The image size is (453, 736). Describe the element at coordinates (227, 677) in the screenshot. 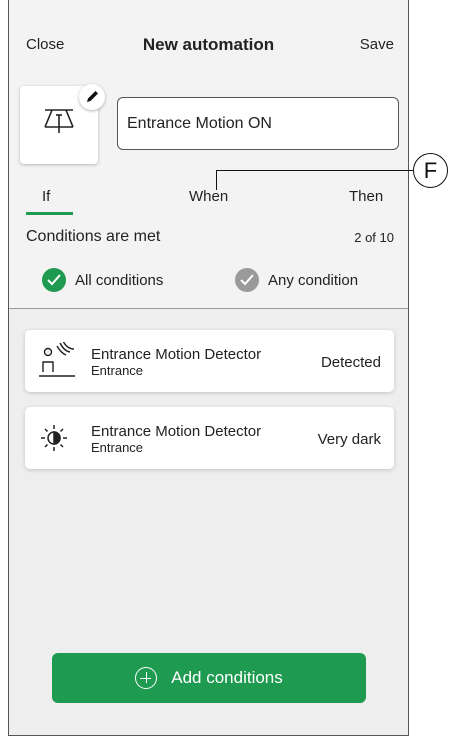

I see `add-conditions-label: Add conditions` at that location.